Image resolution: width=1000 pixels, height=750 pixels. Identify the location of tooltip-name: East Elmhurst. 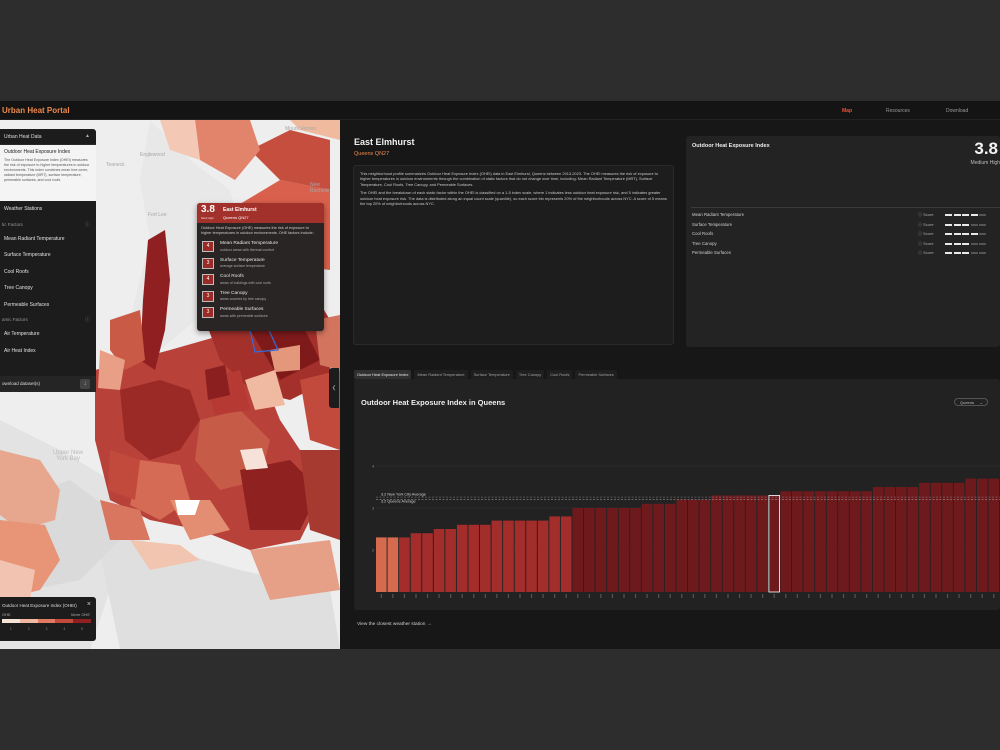
(240, 210).